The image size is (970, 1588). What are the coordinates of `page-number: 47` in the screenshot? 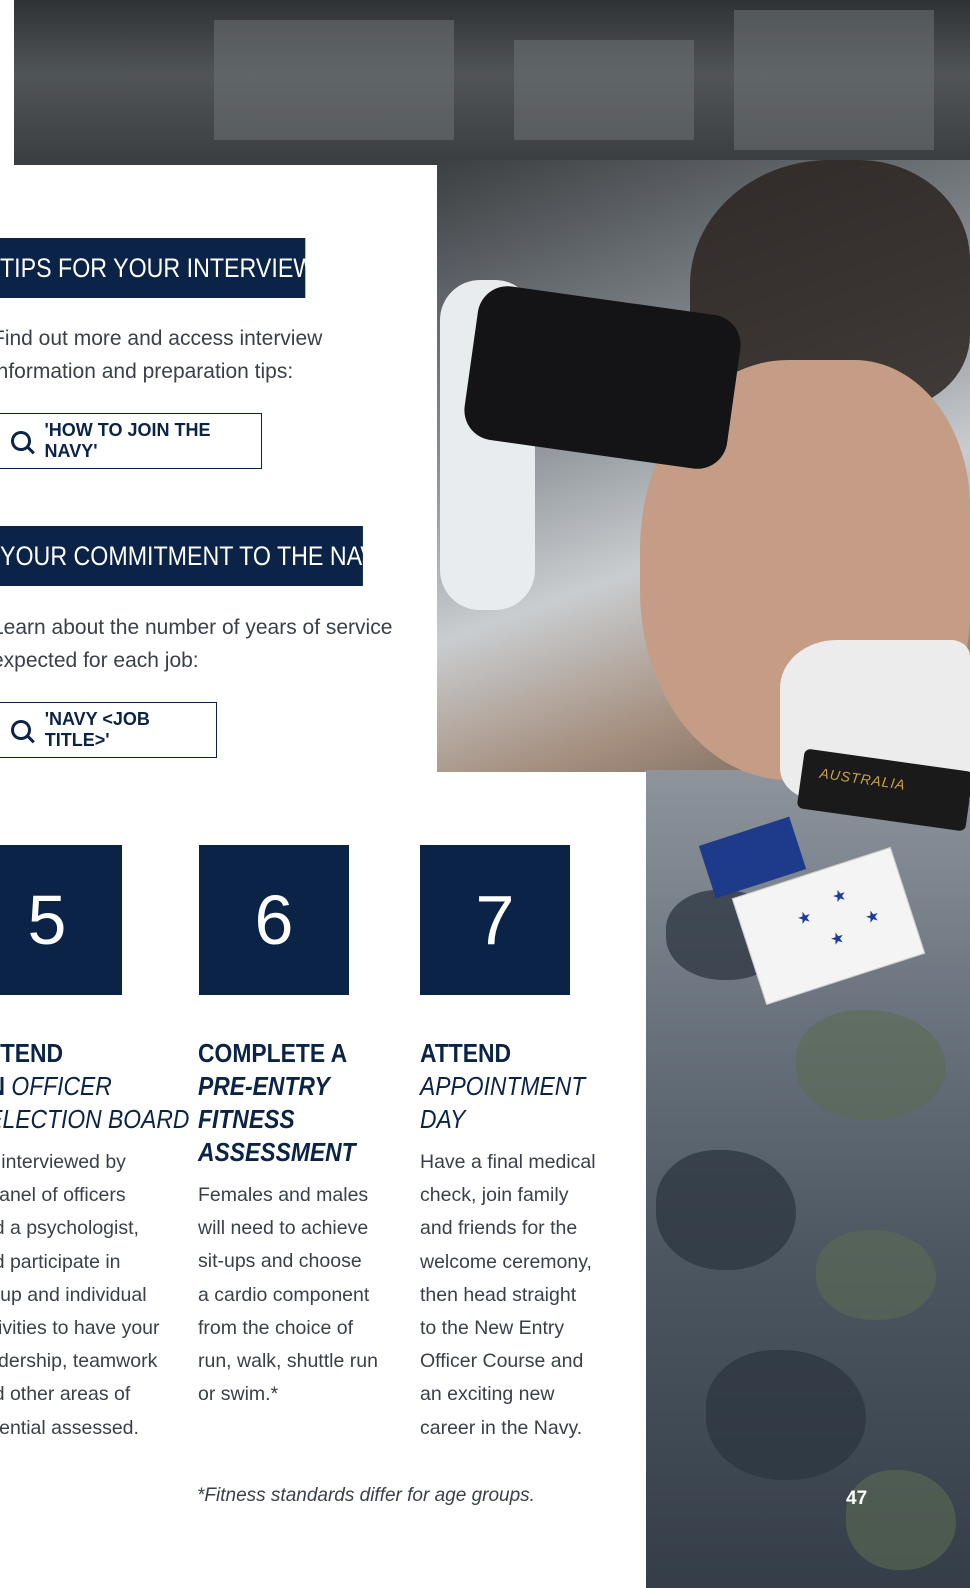 It's located at (857, 1498).